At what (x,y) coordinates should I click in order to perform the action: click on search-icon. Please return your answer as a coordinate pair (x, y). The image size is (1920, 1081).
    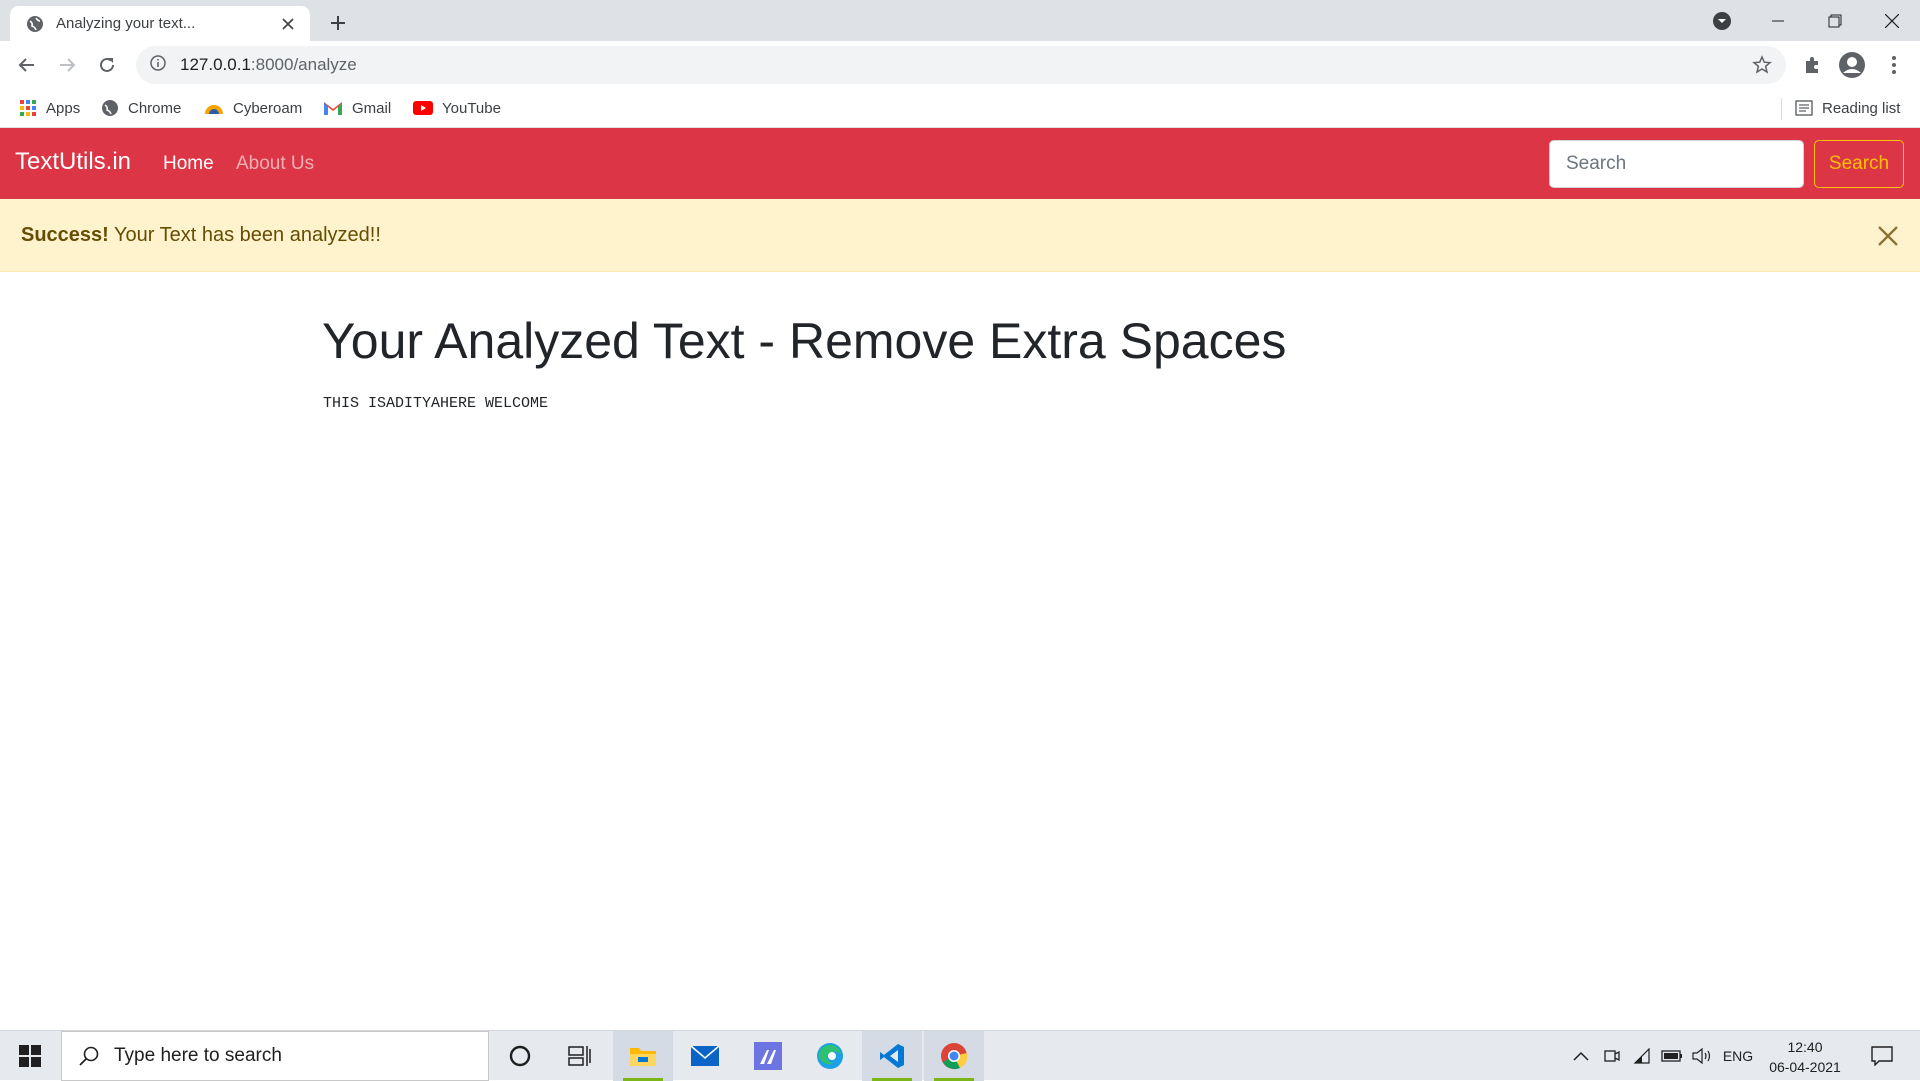
    Looking at the image, I should click on (89, 1056).